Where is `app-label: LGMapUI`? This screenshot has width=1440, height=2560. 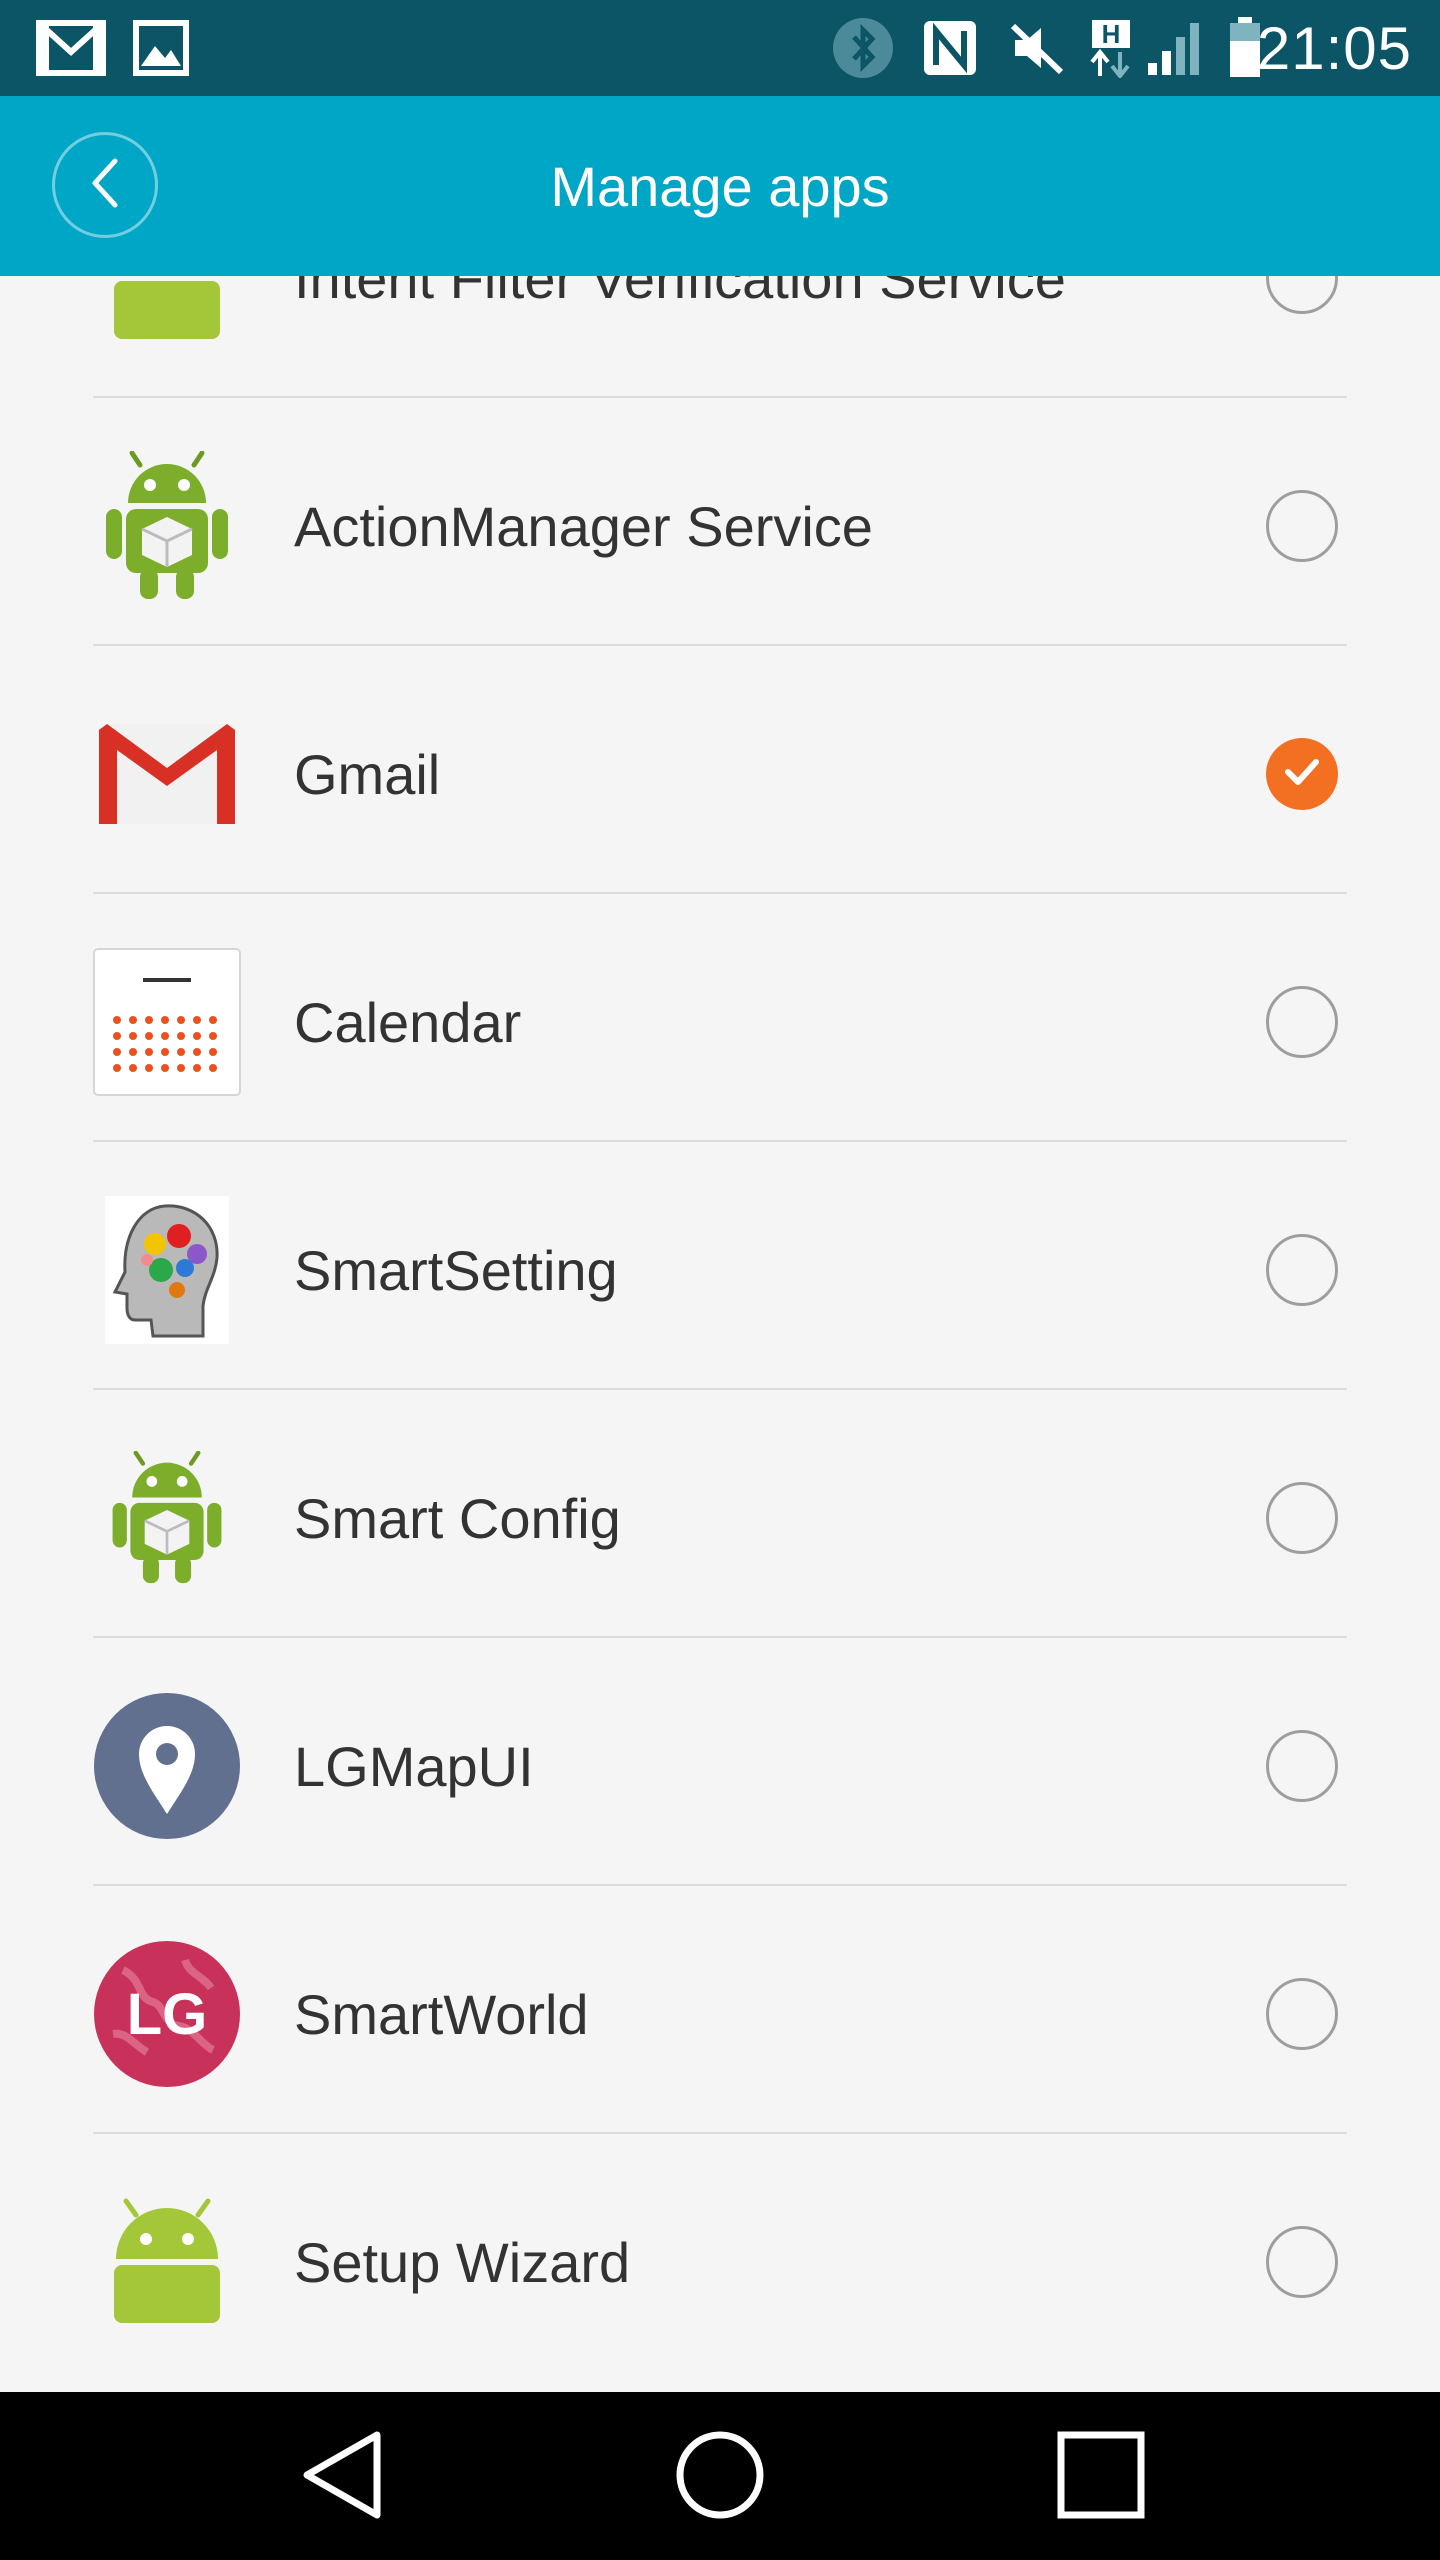
app-label: LGMapUI is located at coordinates (414, 1766).